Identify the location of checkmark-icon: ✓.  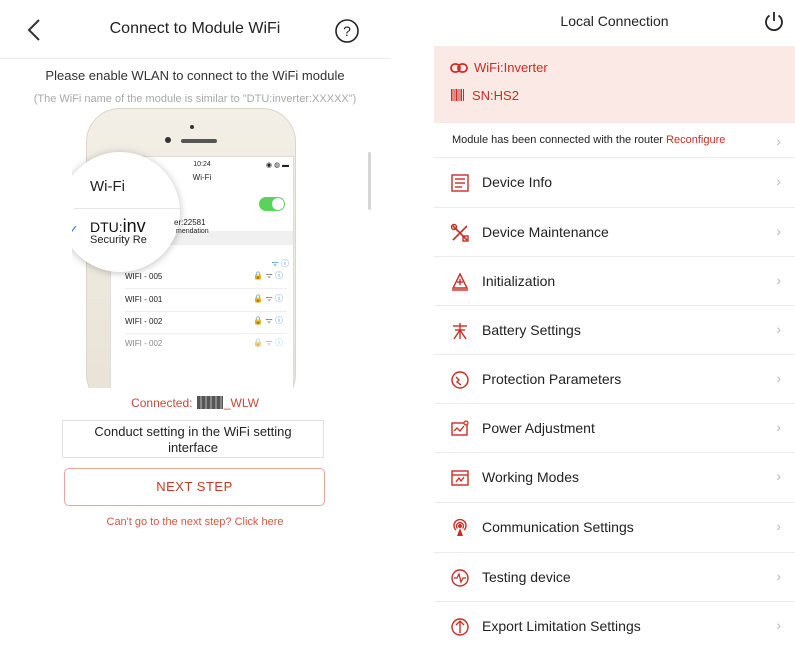
(75, 230).